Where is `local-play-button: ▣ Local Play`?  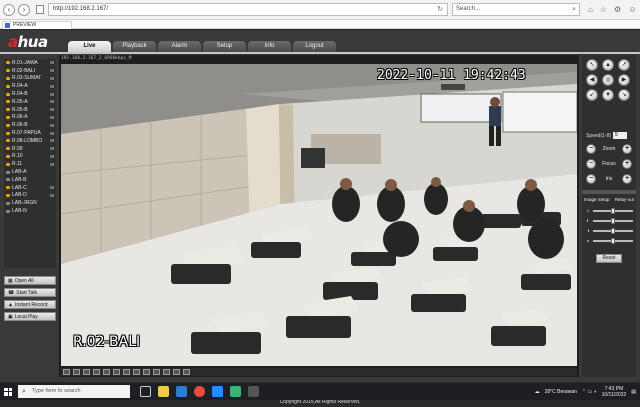
local-play-button: ▣ Local Play is located at coordinates (30, 316).